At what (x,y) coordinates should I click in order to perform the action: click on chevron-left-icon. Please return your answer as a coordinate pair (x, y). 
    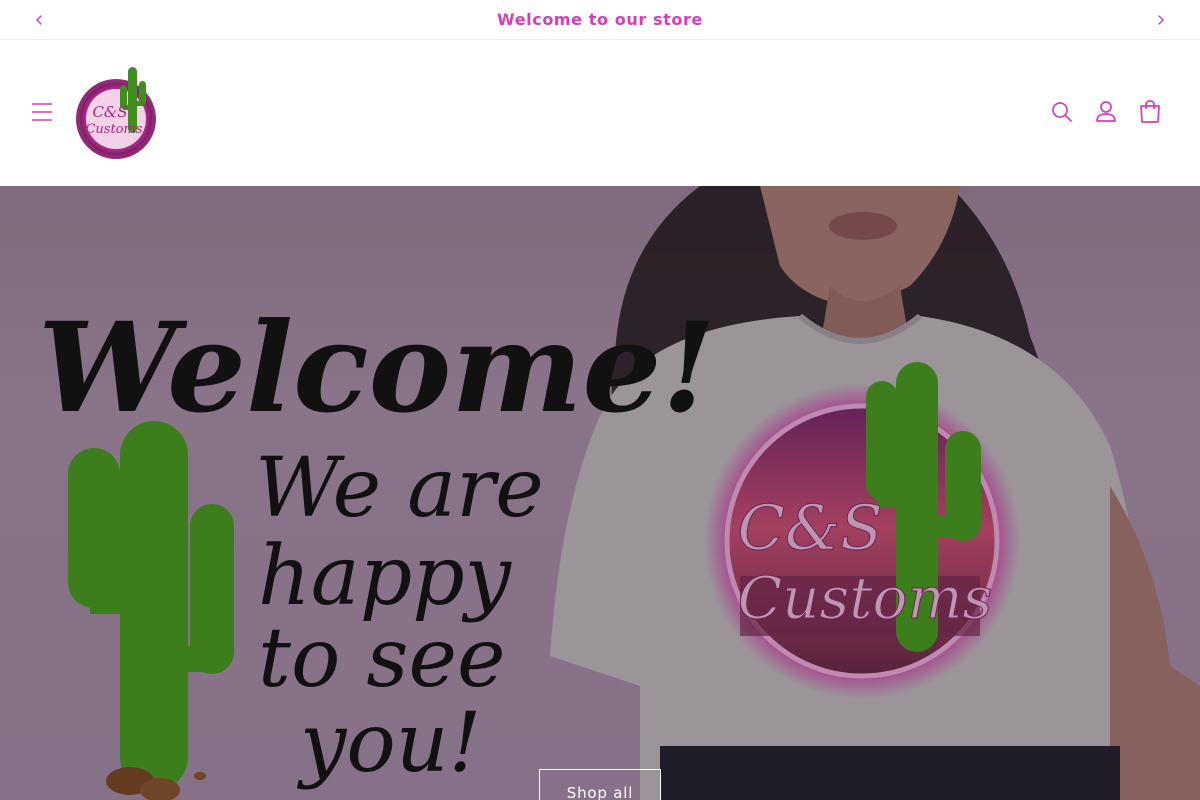
    Looking at the image, I should click on (39, 20).